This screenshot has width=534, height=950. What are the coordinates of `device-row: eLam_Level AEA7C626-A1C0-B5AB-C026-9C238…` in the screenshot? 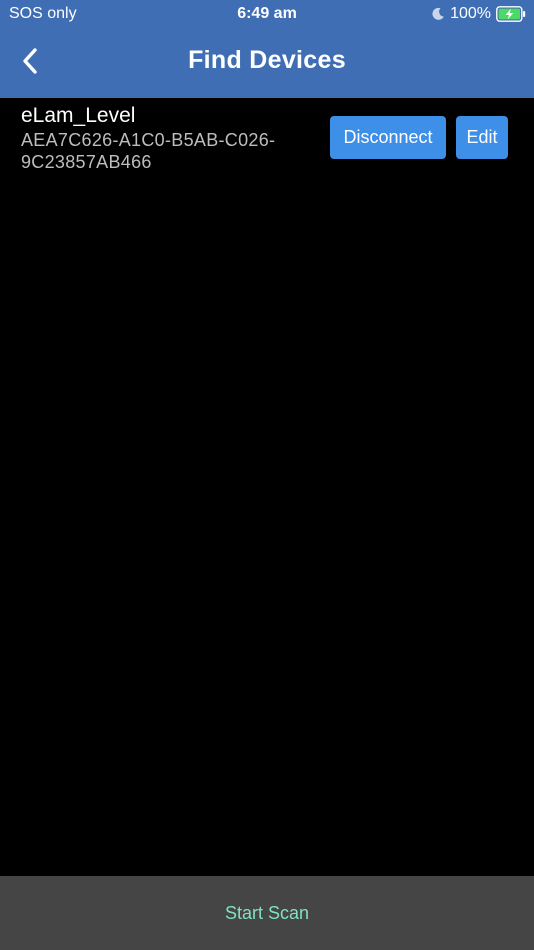 It's located at (267, 138).